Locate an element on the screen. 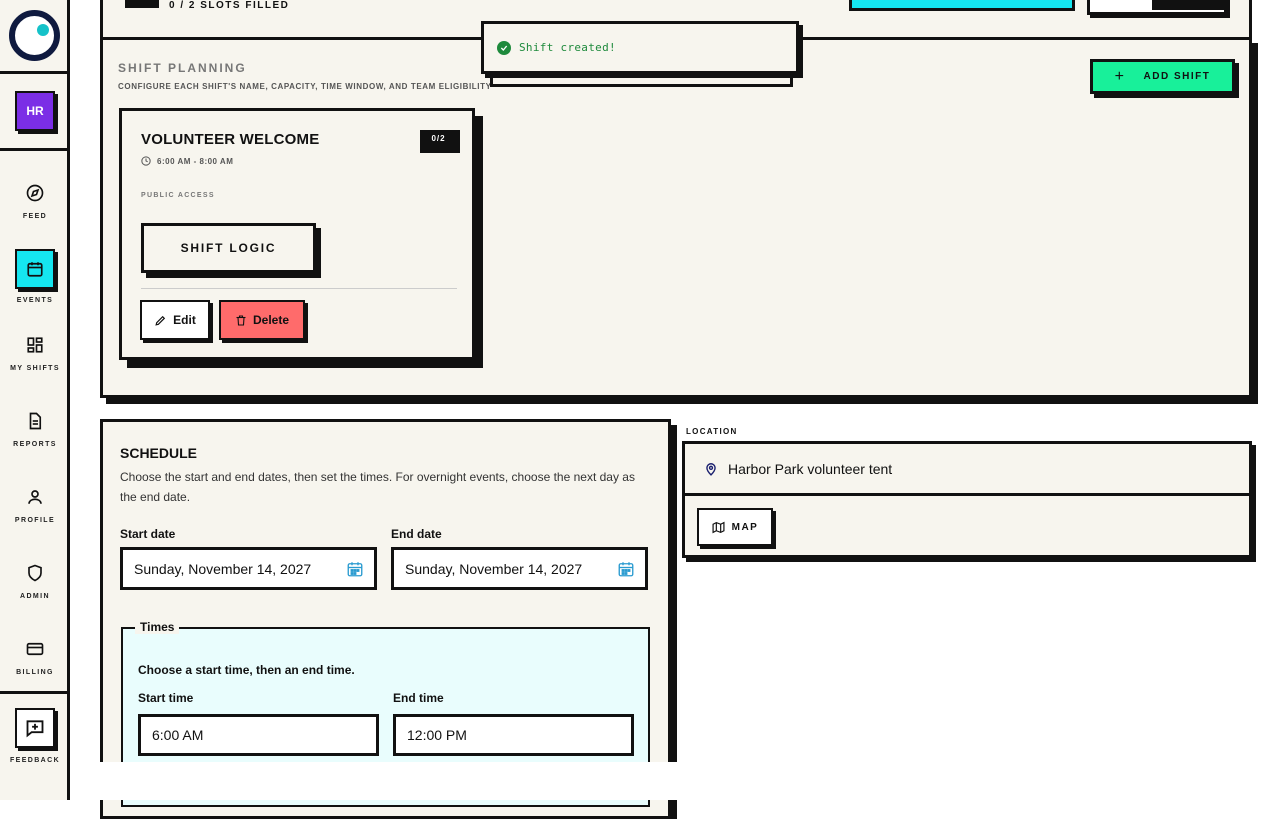  page-bottom-area is located at coordinates (675, 781).